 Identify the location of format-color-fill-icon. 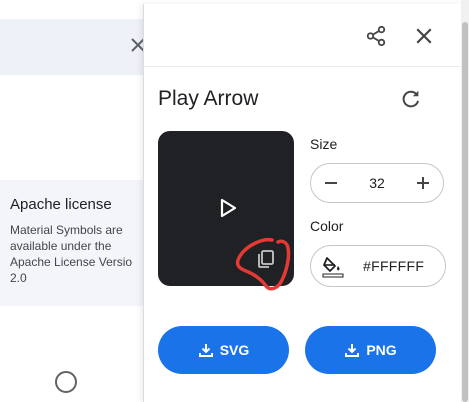
(333, 266).